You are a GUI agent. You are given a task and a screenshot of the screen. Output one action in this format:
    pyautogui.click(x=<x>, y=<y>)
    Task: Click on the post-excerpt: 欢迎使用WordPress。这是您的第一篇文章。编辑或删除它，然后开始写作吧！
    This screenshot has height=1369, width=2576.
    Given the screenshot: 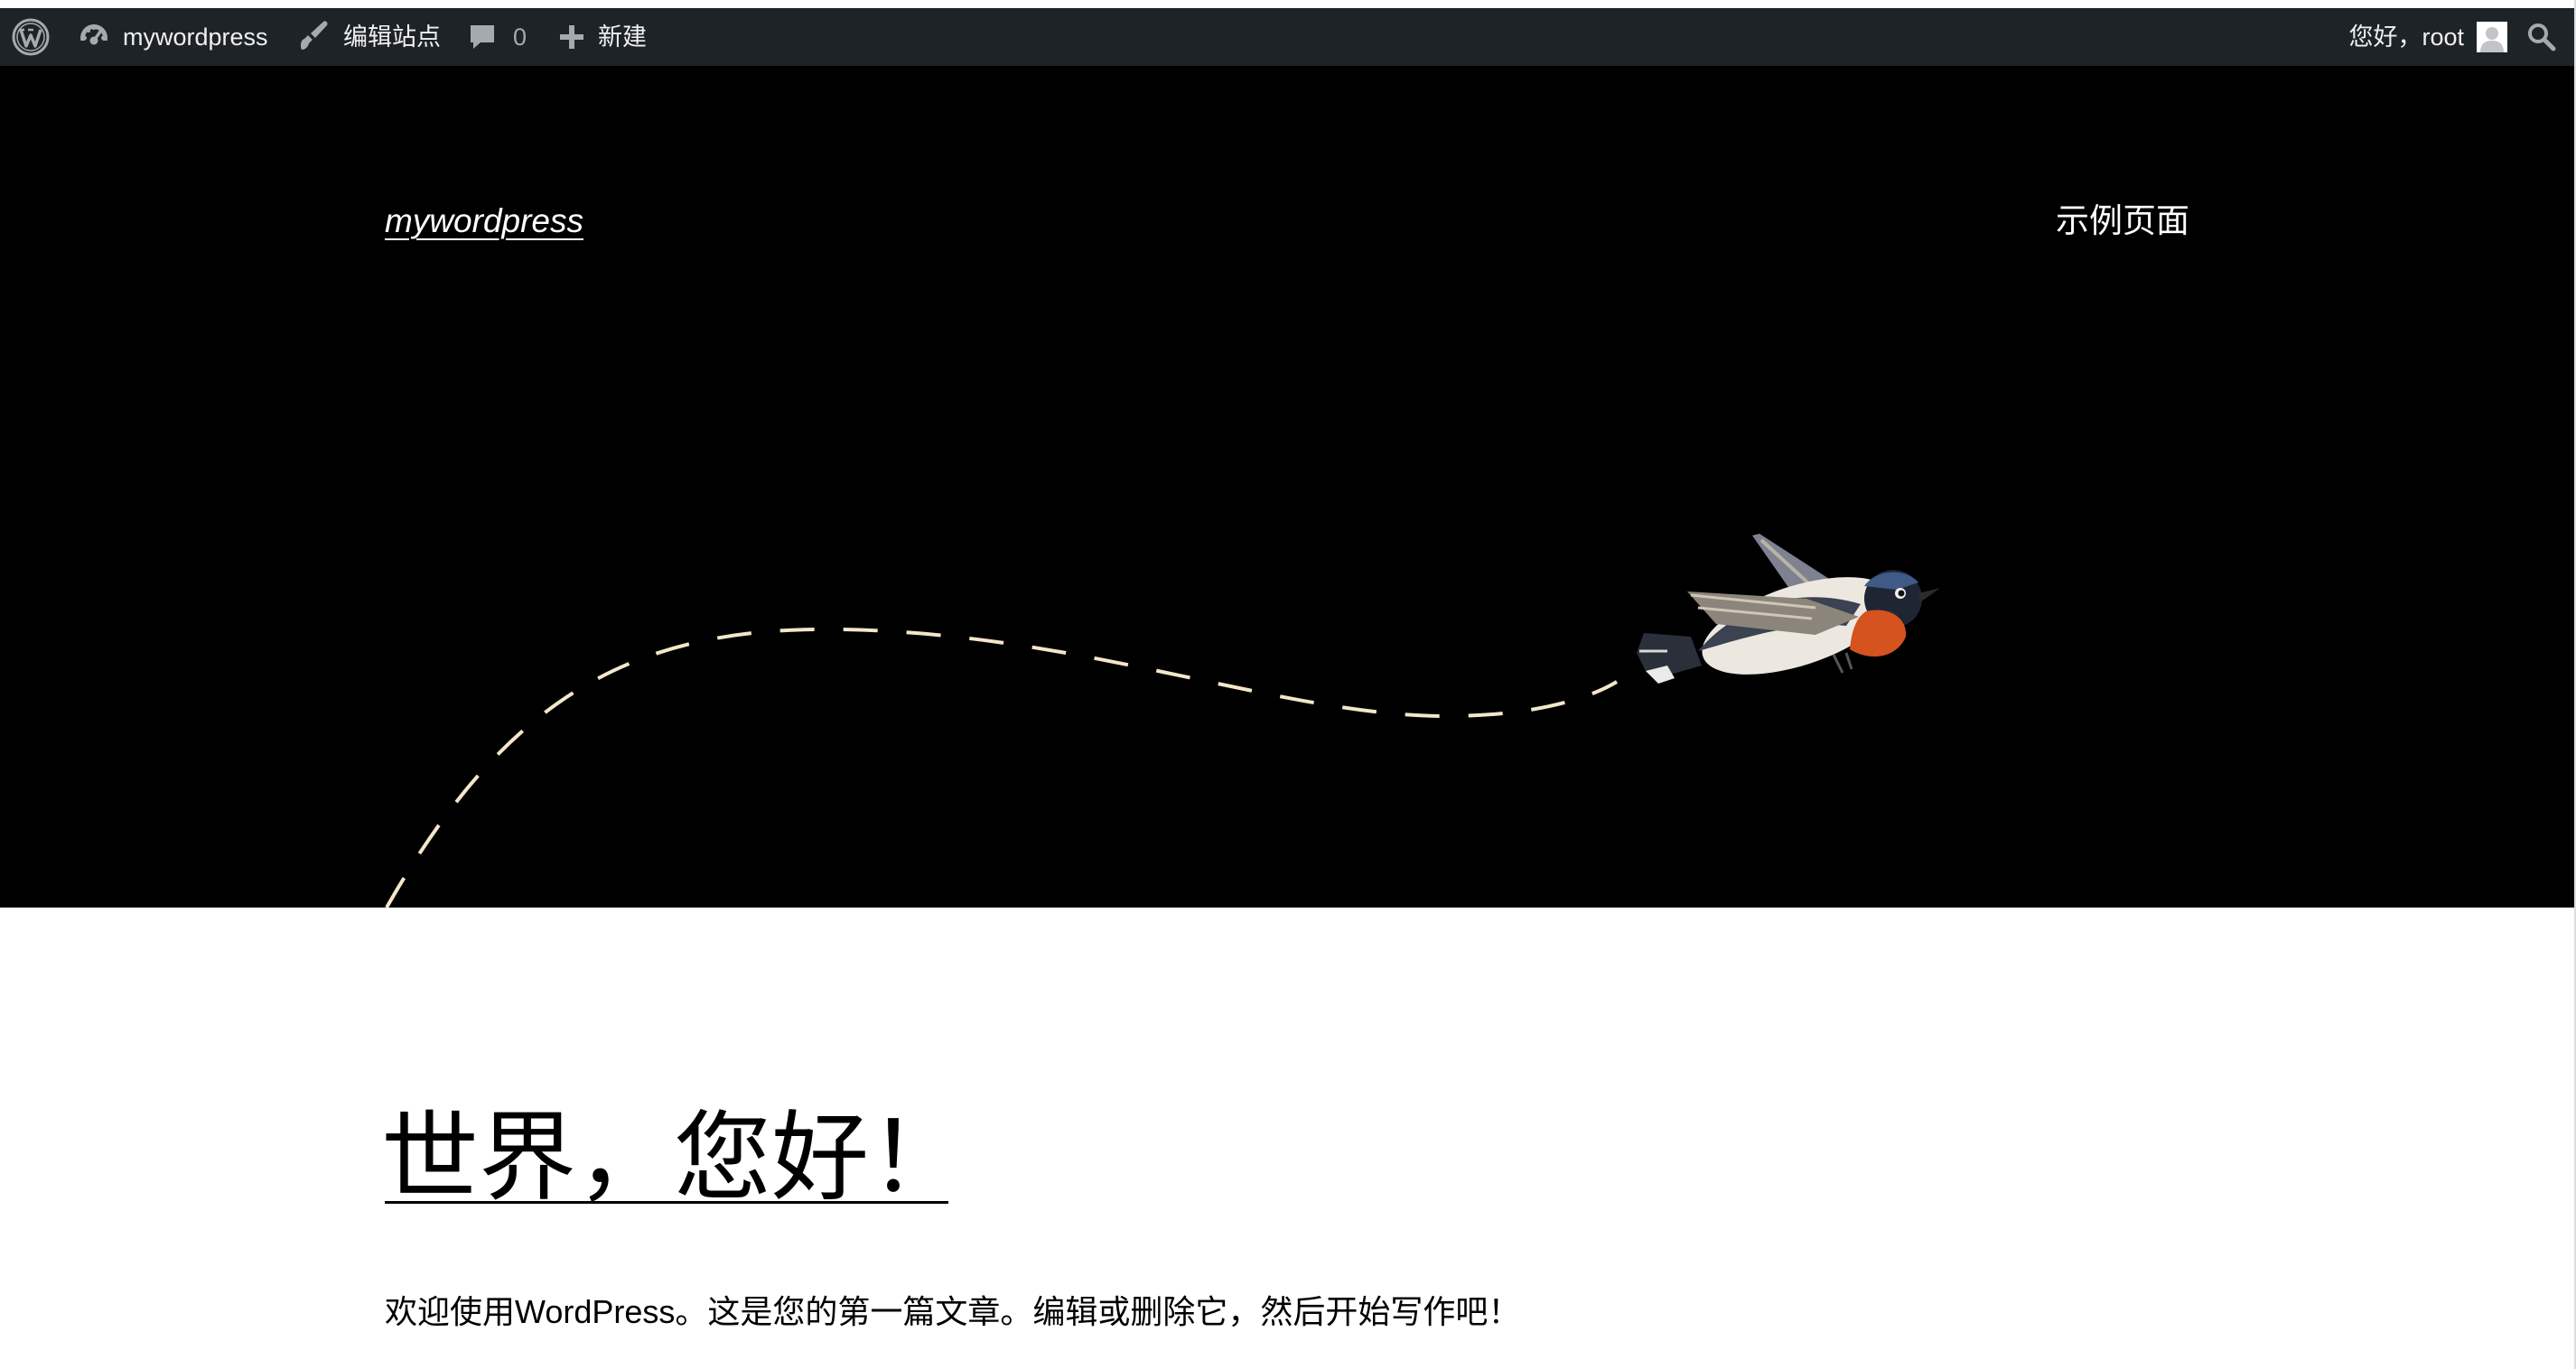 What is the action you would take?
    pyautogui.click(x=953, y=1311)
    